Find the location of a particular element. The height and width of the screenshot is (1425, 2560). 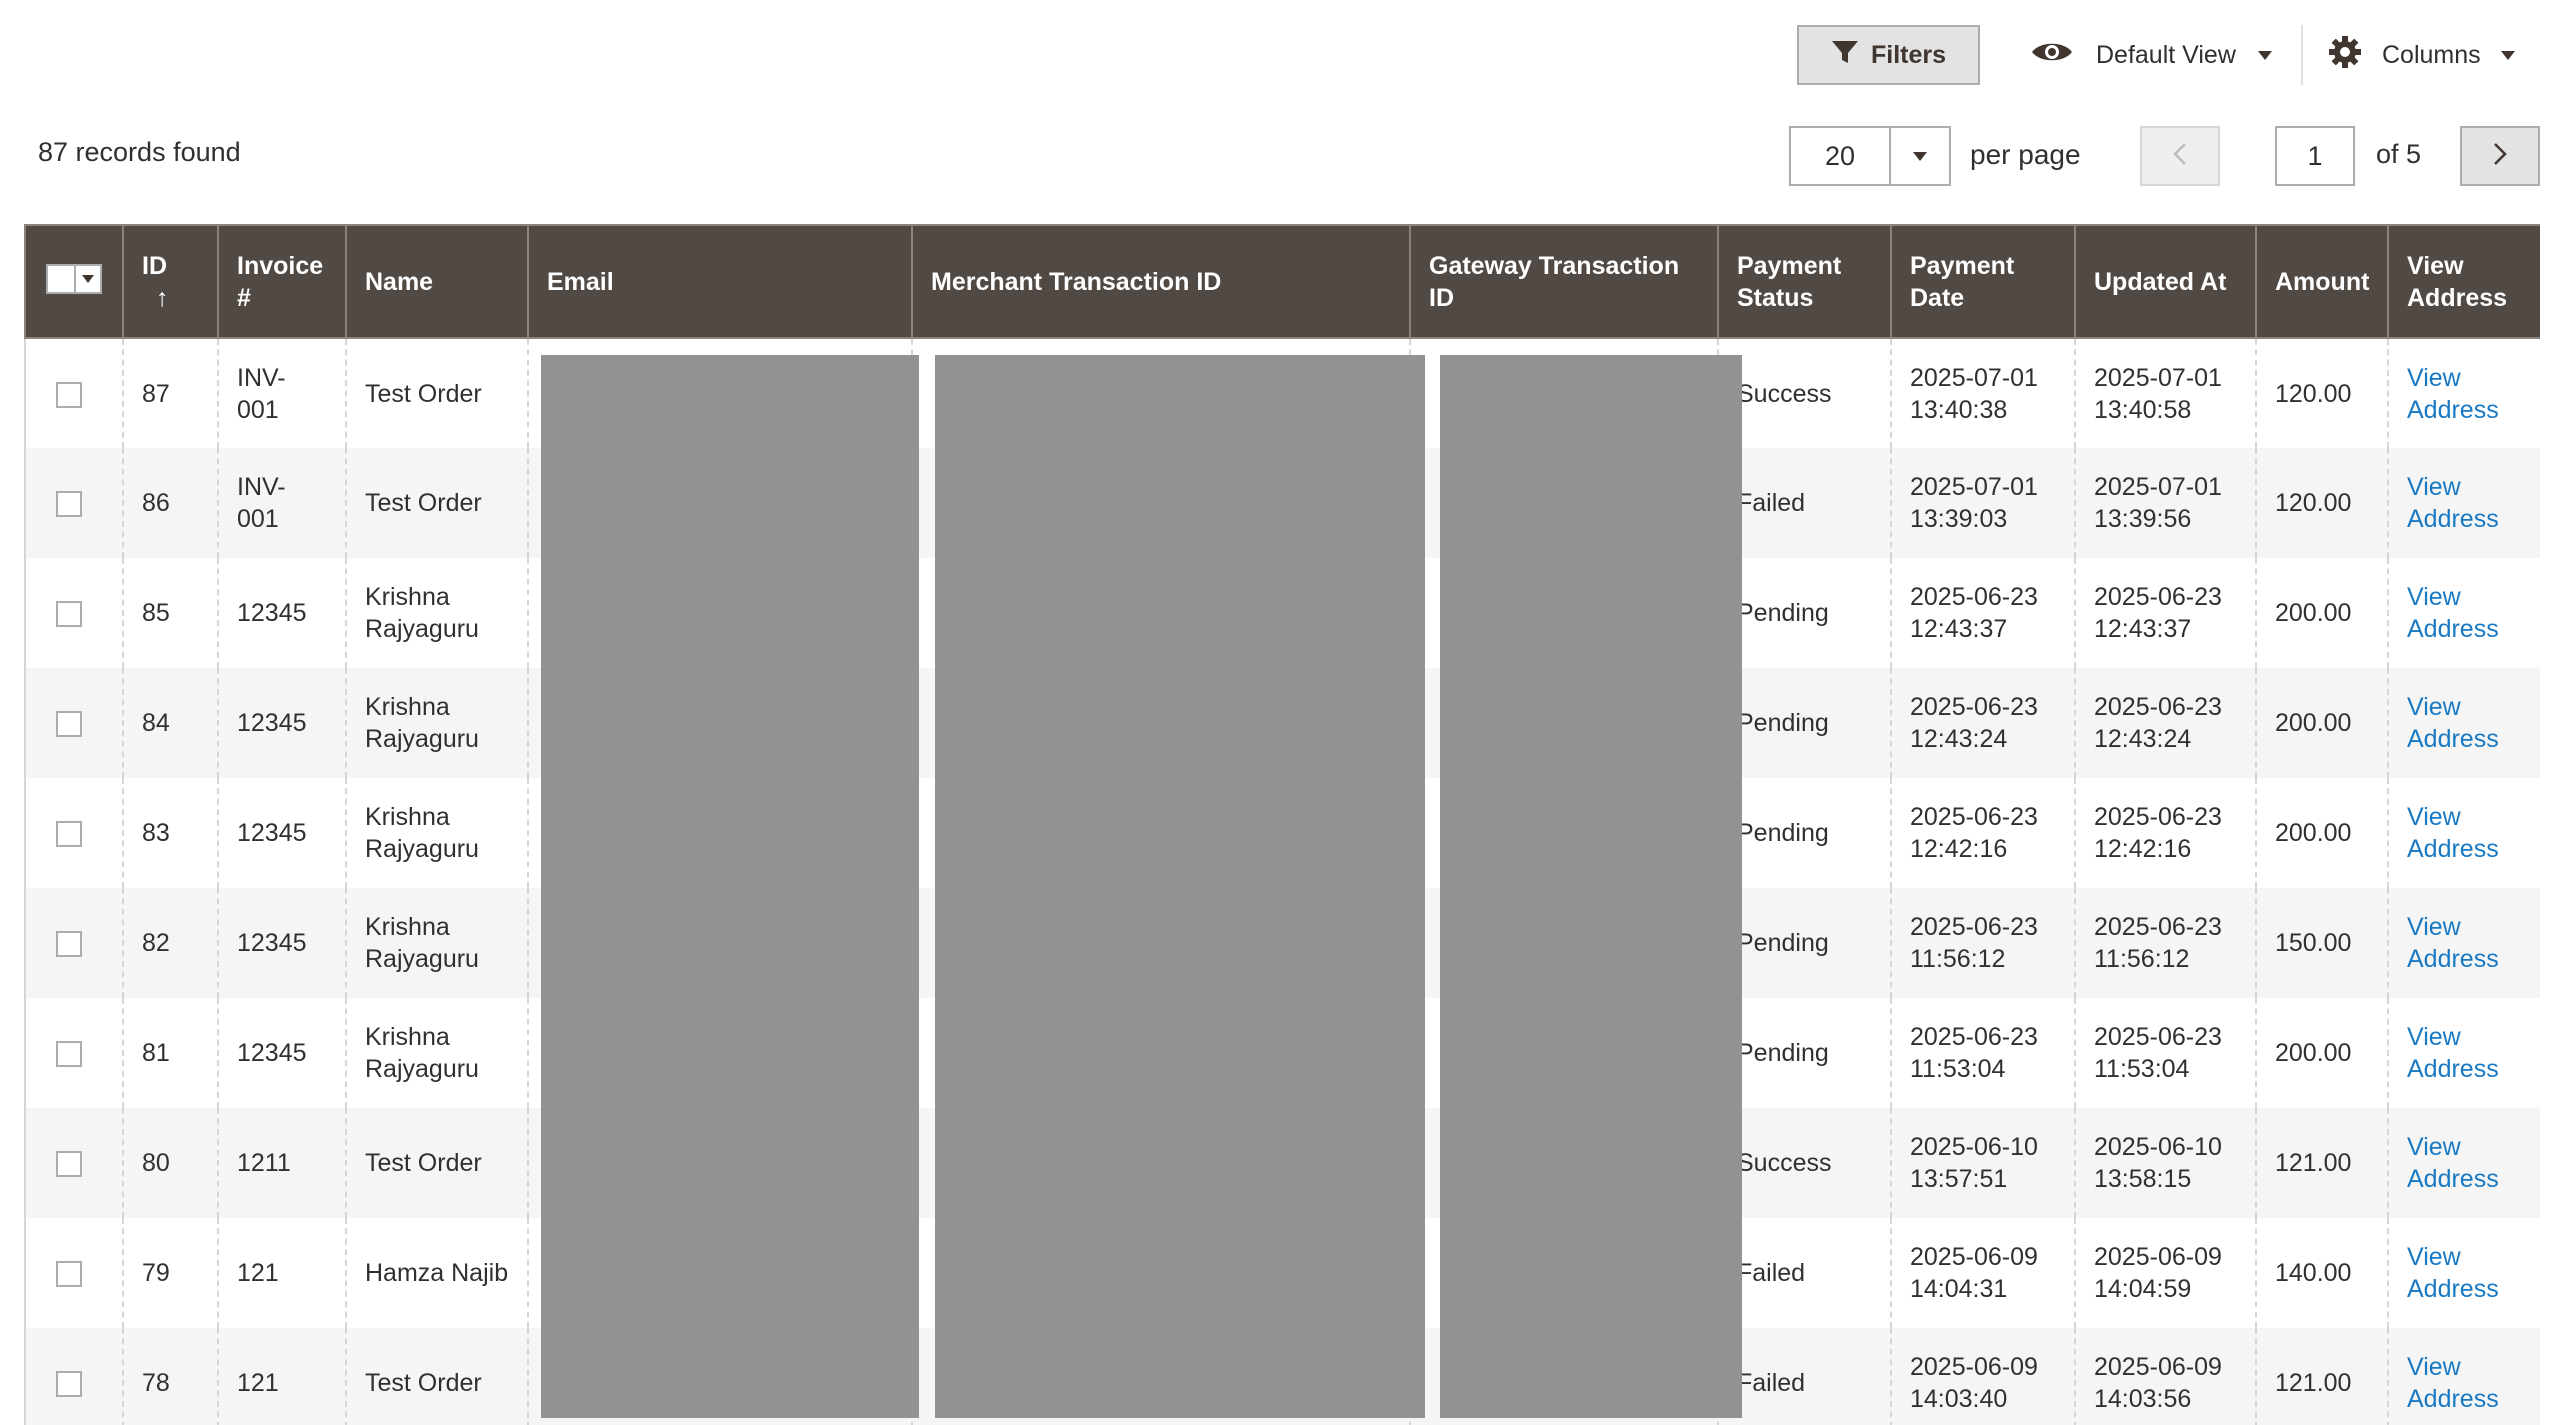

per-page-toggle is located at coordinates (1920, 156).